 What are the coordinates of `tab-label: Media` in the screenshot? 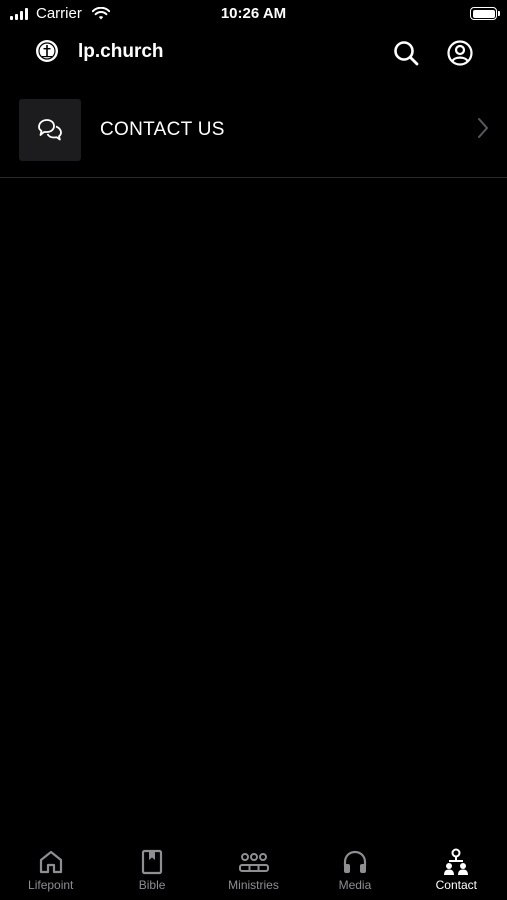 It's located at (355, 885).